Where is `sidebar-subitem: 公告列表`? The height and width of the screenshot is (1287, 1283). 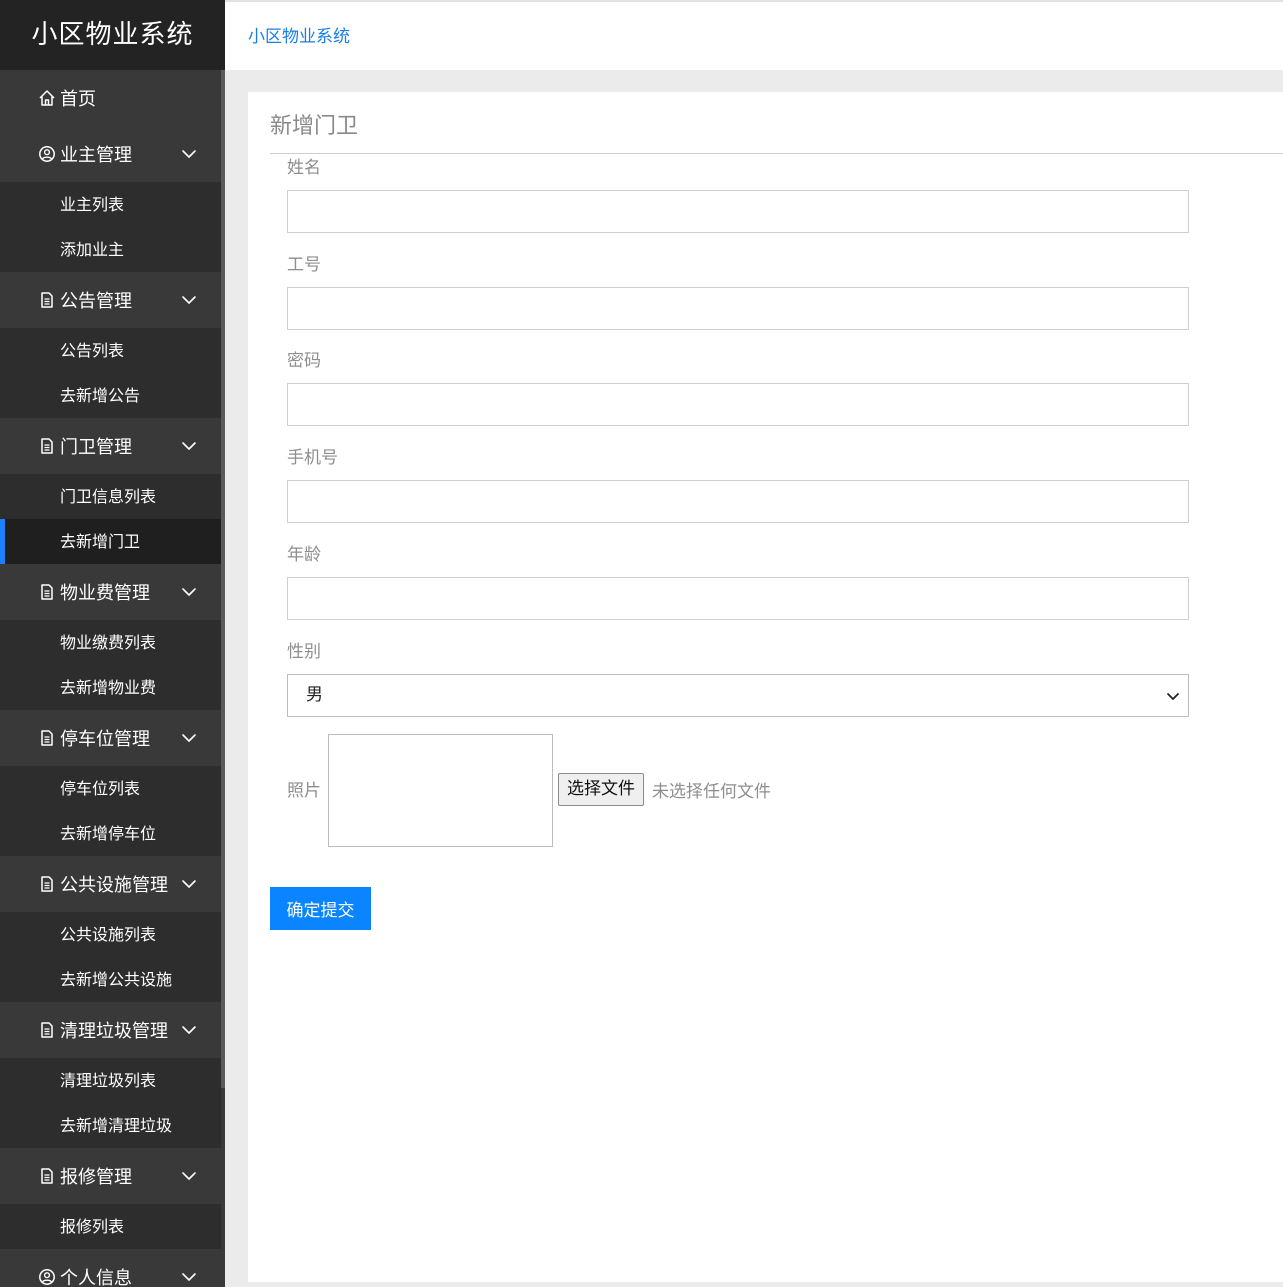 sidebar-subitem: 公告列表 is located at coordinates (110, 350).